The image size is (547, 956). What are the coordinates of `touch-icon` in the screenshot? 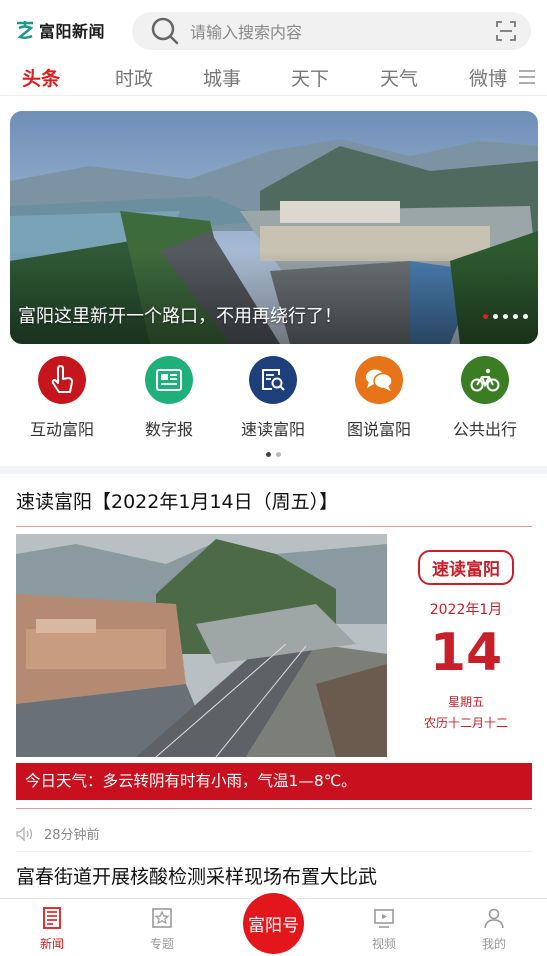 It's located at (62, 380).